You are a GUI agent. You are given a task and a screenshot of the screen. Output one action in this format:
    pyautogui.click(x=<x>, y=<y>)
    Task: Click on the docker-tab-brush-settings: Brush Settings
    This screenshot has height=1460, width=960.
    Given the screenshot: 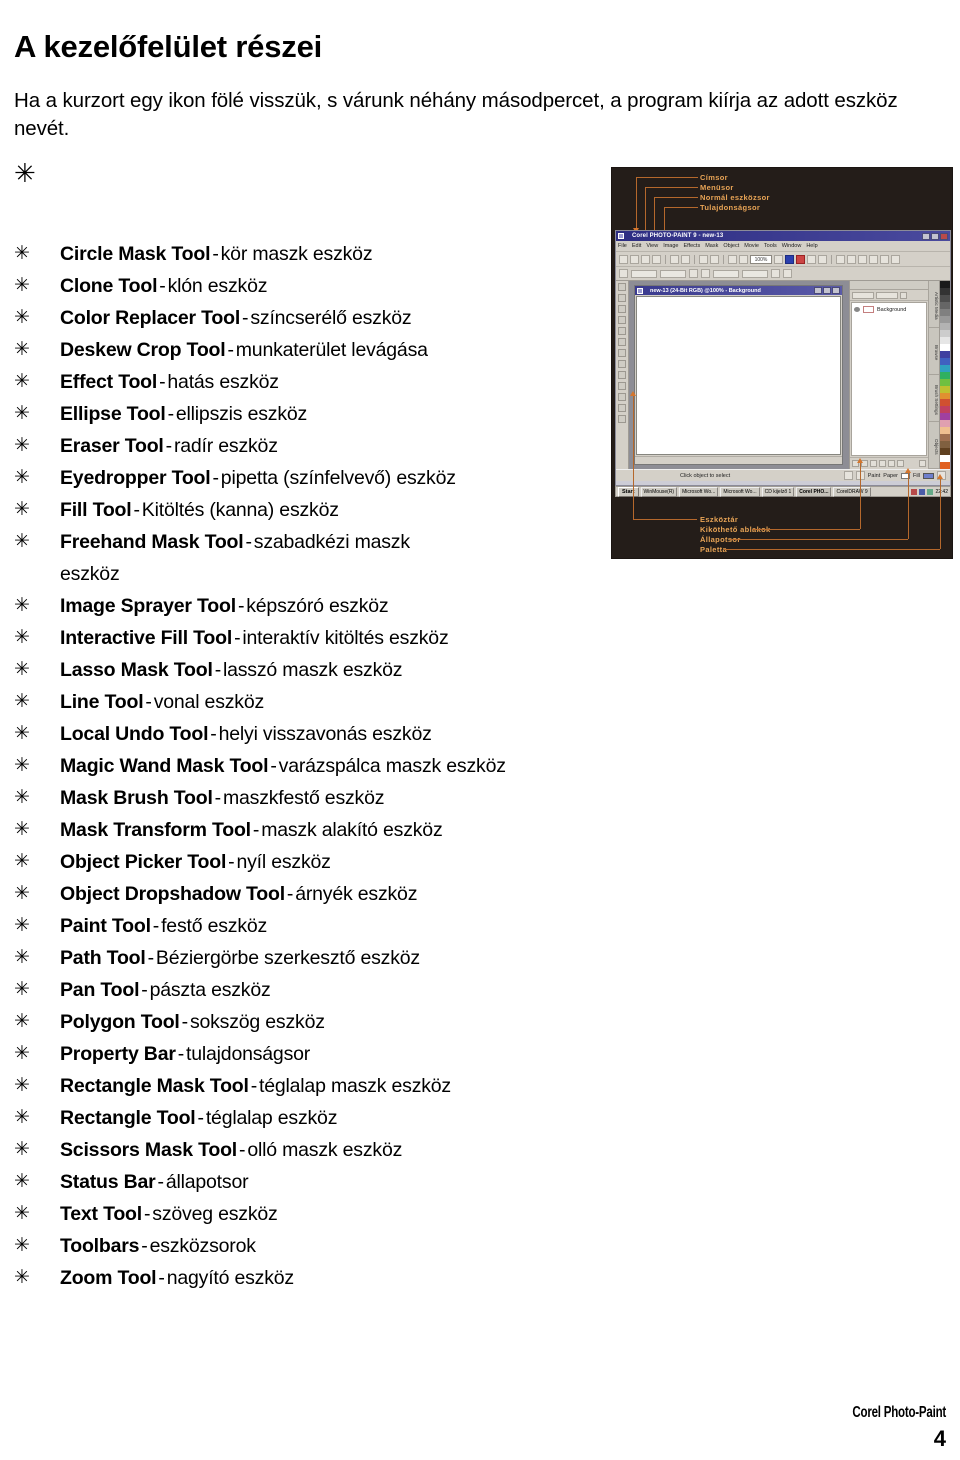 What is the action you would take?
    pyautogui.click(x=934, y=398)
    